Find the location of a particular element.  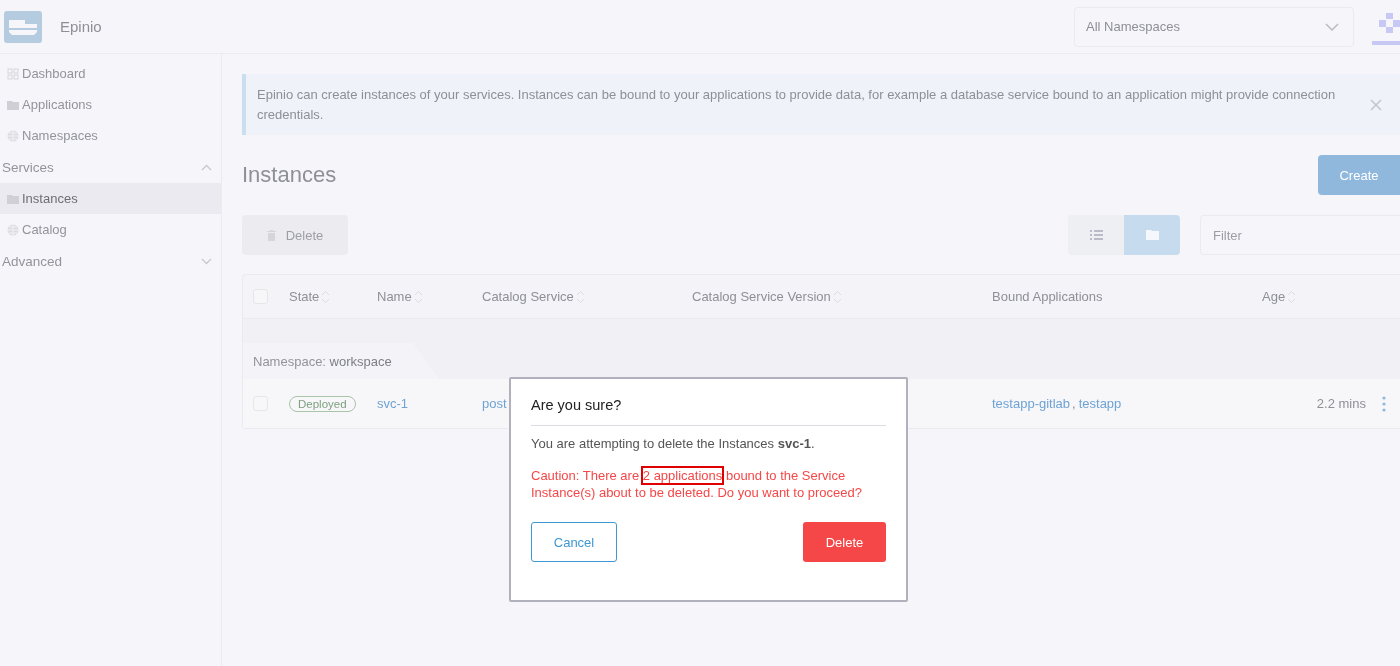

chevron-up-icon is located at coordinates (206, 167).